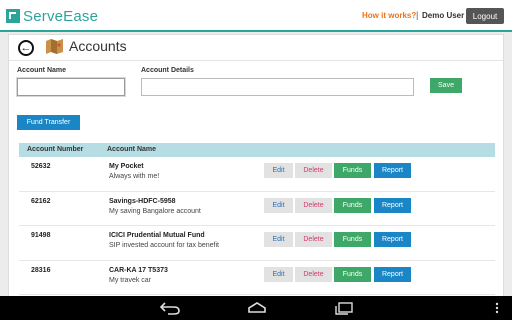  Describe the element at coordinates (48, 122) in the screenshot. I see `fund-transfer-button: Fund Transfer` at that location.